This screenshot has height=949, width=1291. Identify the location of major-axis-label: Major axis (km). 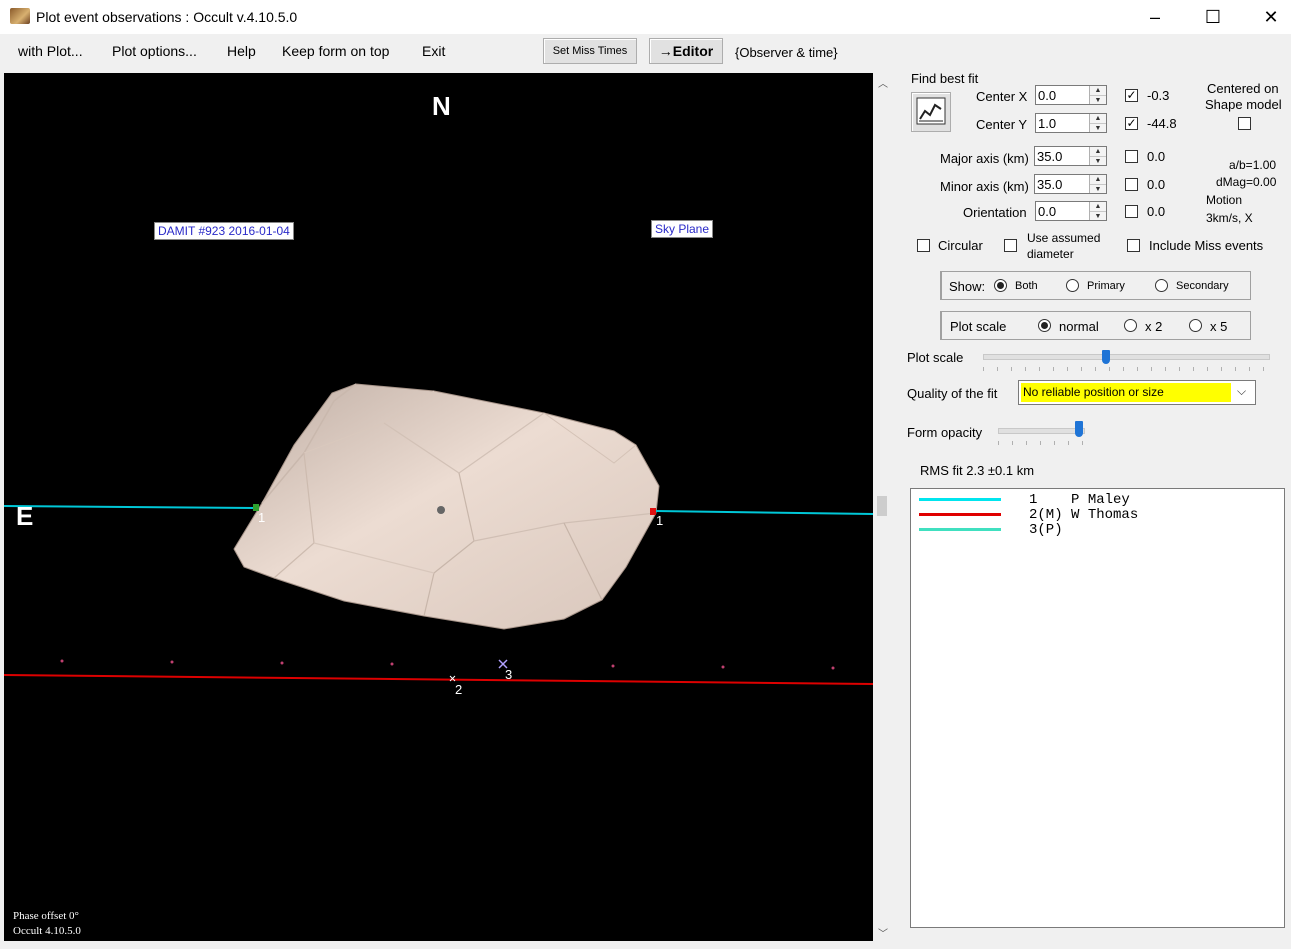
(984, 158).